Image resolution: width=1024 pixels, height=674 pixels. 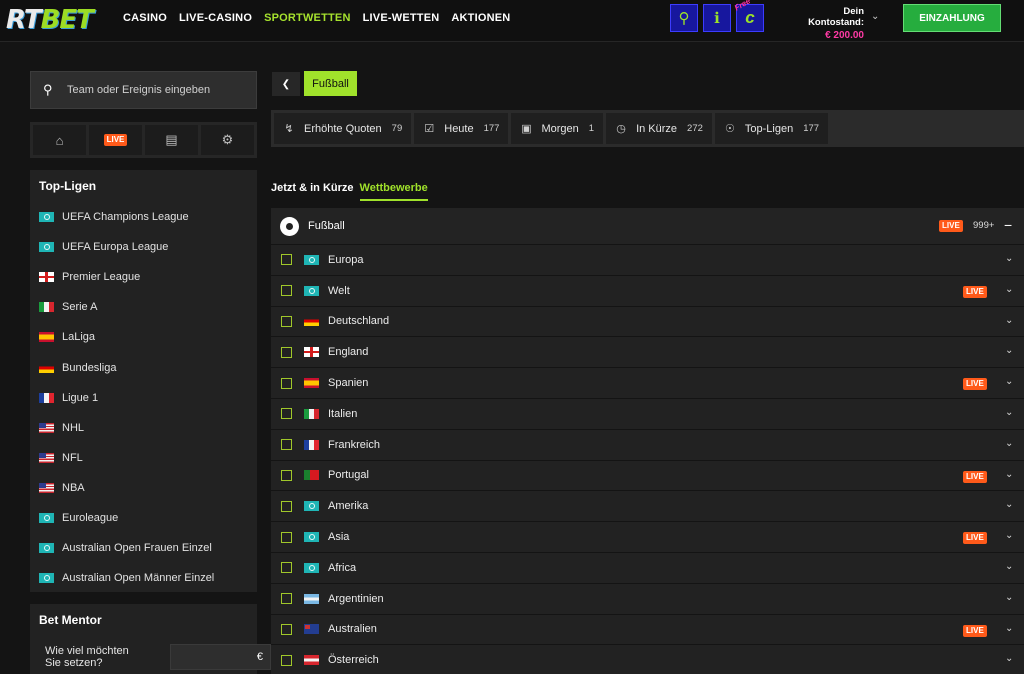 I want to click on country-row: England ⌄, so click(x=647, y=353).